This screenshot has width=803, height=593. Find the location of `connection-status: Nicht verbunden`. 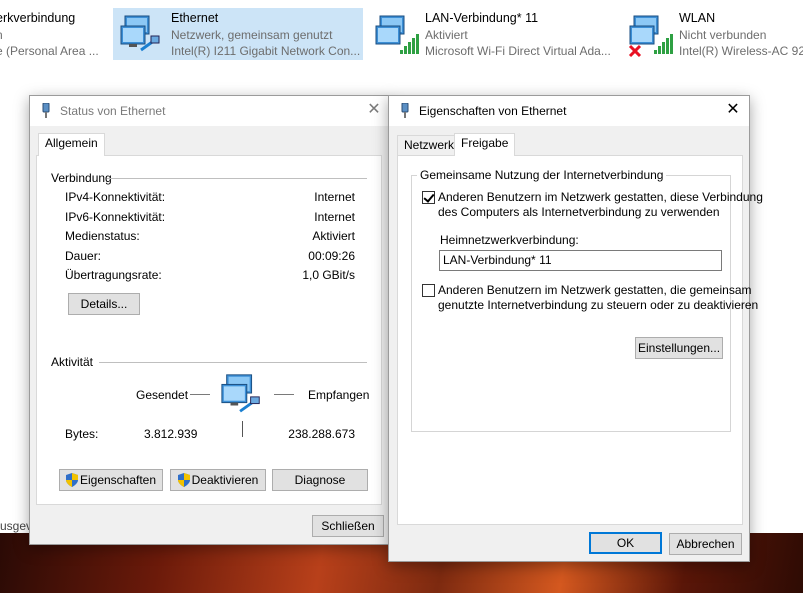

connection-status: Nicht verbunden is located at coordinates (723, 35).